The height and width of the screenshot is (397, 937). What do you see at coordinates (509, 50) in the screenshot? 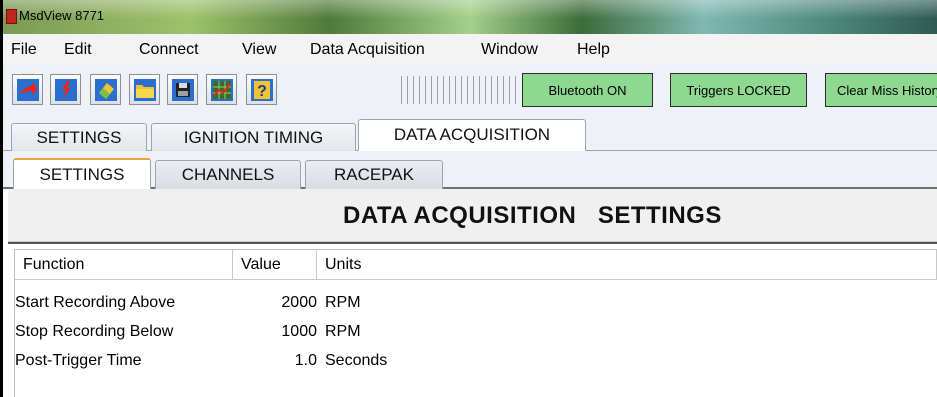
I see `menu-window: Window` at bounding box center [509, 50].